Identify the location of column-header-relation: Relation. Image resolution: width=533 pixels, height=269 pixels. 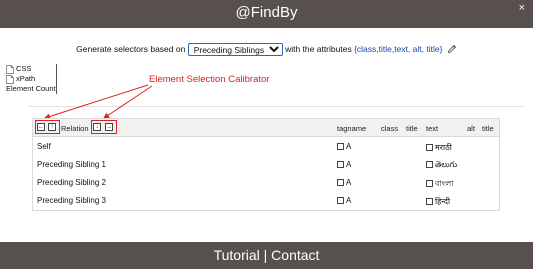
(75, 128).